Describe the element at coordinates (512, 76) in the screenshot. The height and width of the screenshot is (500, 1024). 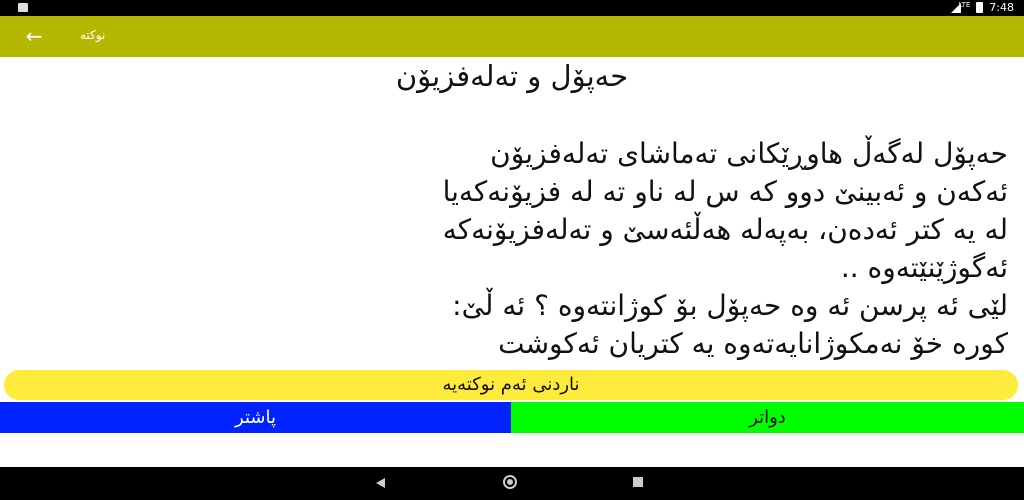
I see `joke-title: حەپۆل و تەلەفزیۆن` at that location.